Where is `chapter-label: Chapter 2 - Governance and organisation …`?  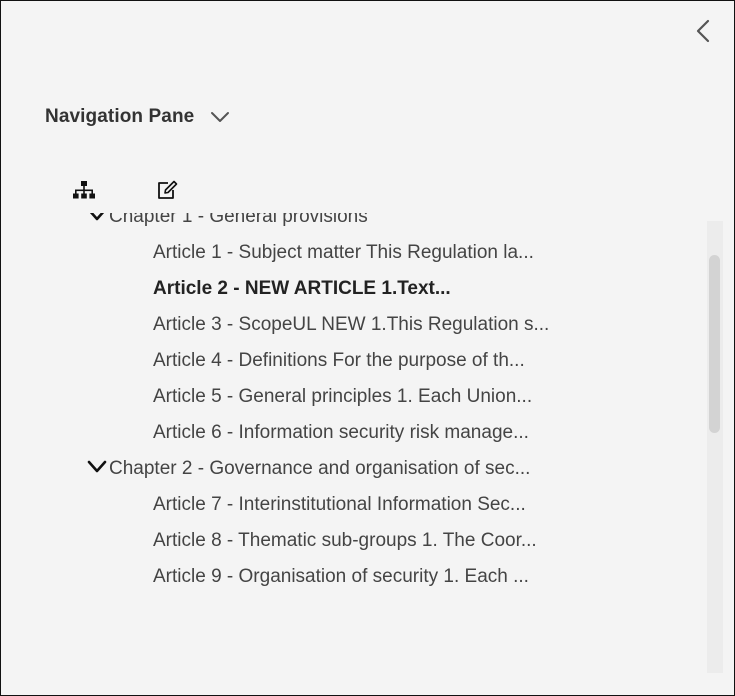 chapter-label: Chapter 2 - Governance and organisation … is located at coordinates (320, 468).